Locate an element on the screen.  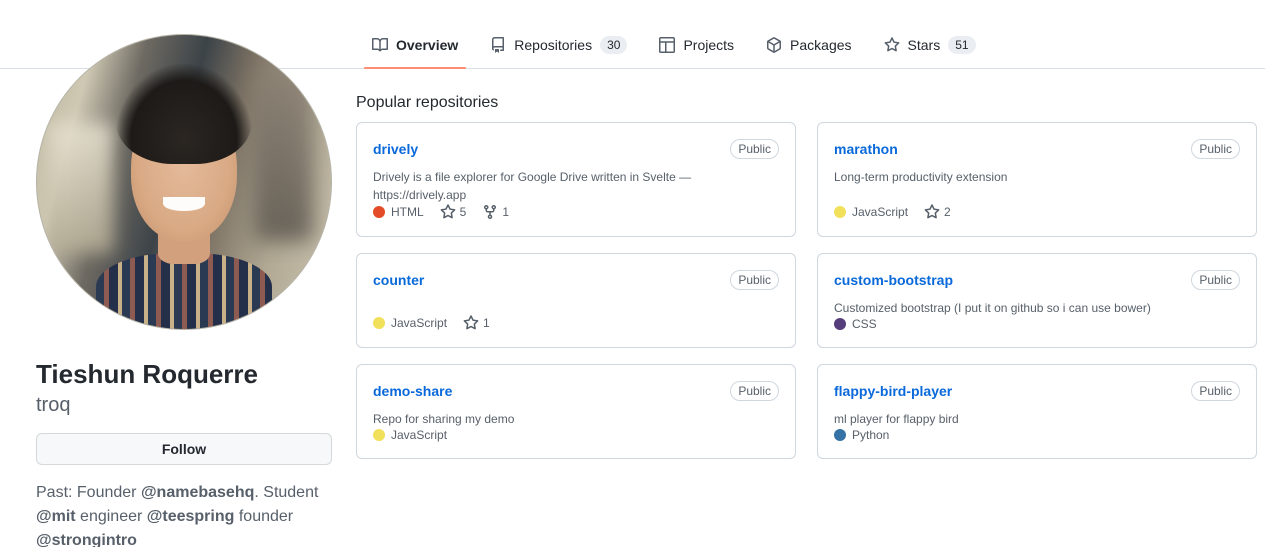
repository-language: Python is located at coordinates (861, 435).